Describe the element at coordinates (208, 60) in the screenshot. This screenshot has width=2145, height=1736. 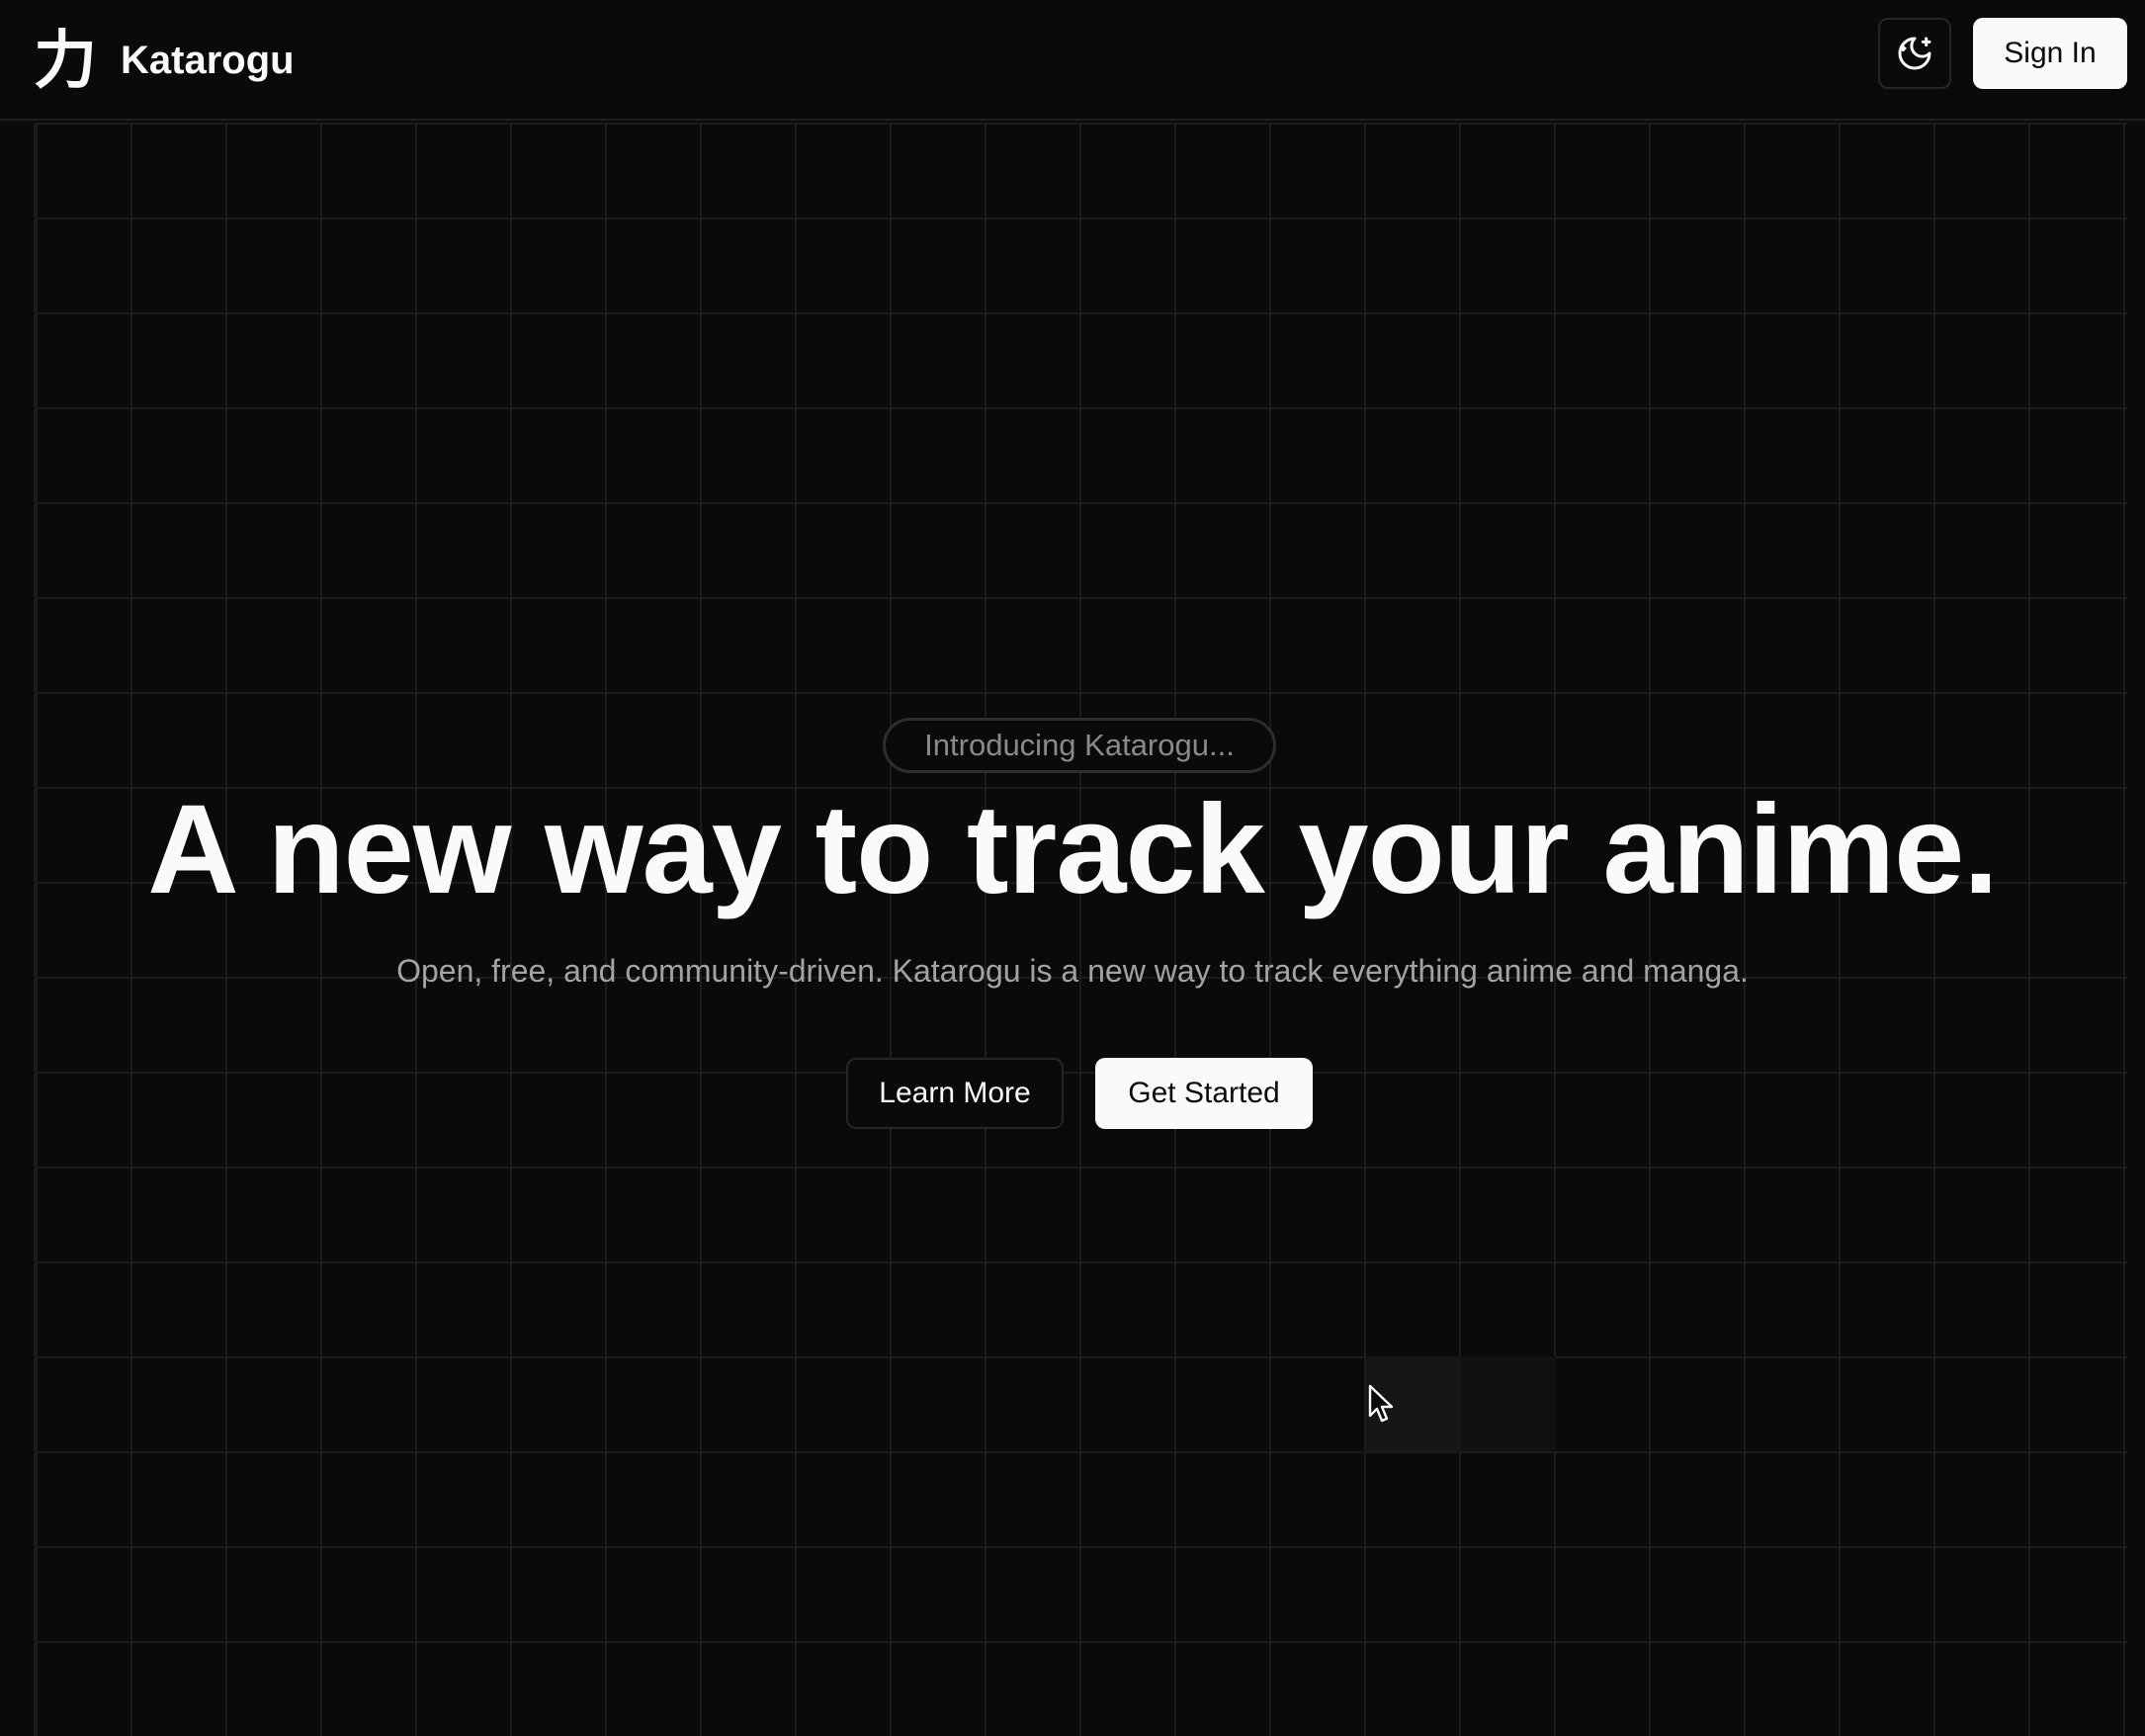
I see `brand-name: Katarogu` at that location.